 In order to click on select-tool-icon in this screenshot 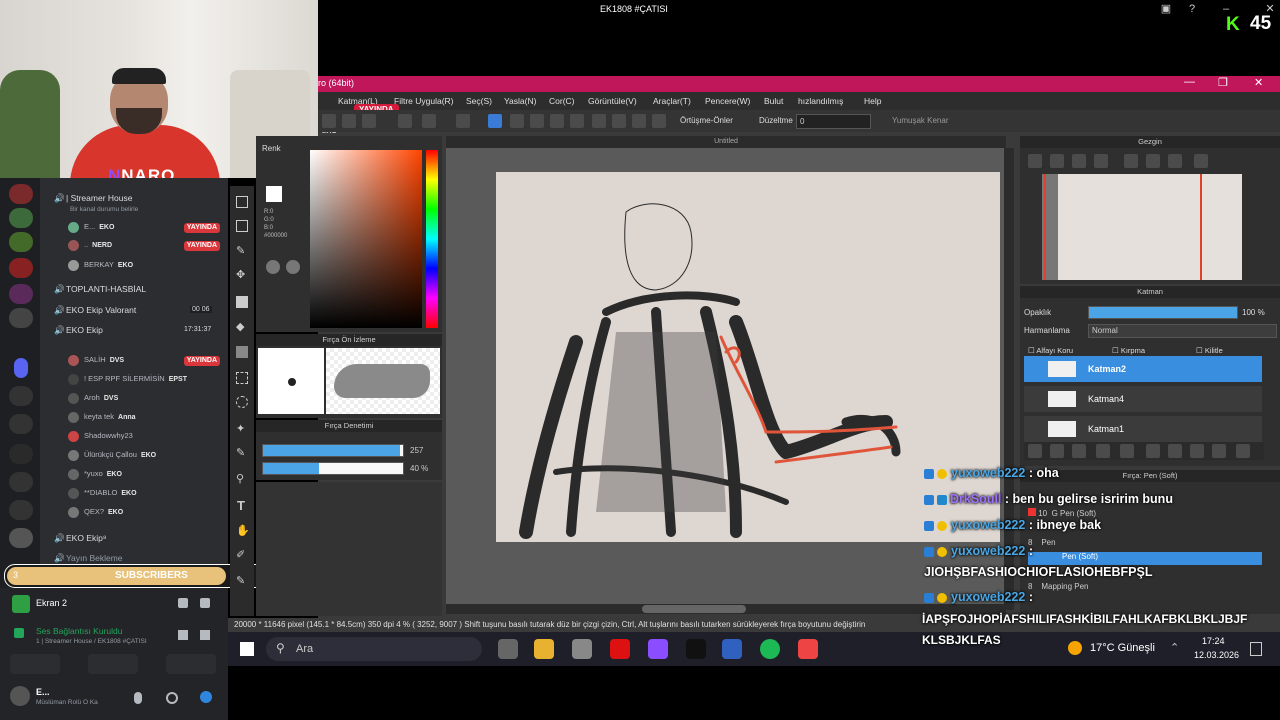, I will do `click(242, 202)`.